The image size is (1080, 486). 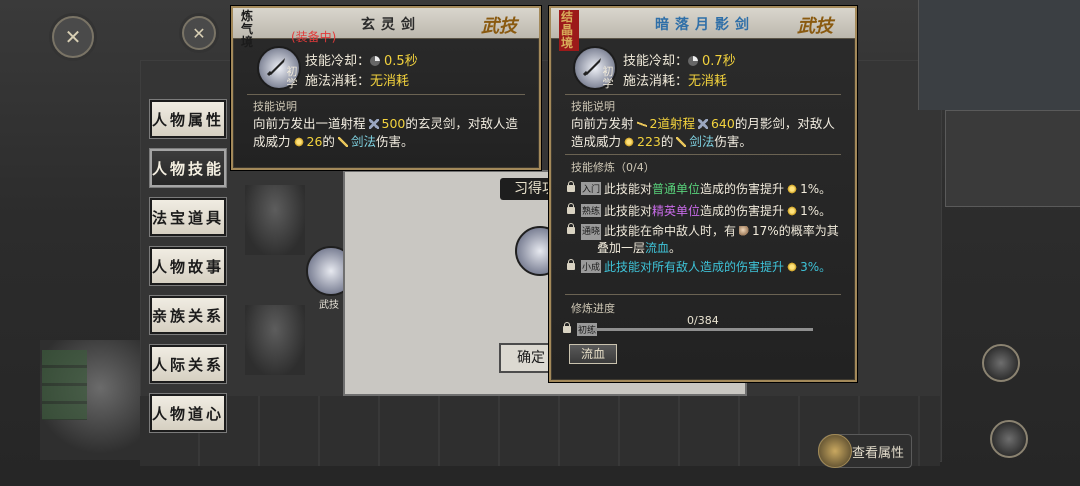 I want to click on task-list-panel, so click(x=1012, y=158).